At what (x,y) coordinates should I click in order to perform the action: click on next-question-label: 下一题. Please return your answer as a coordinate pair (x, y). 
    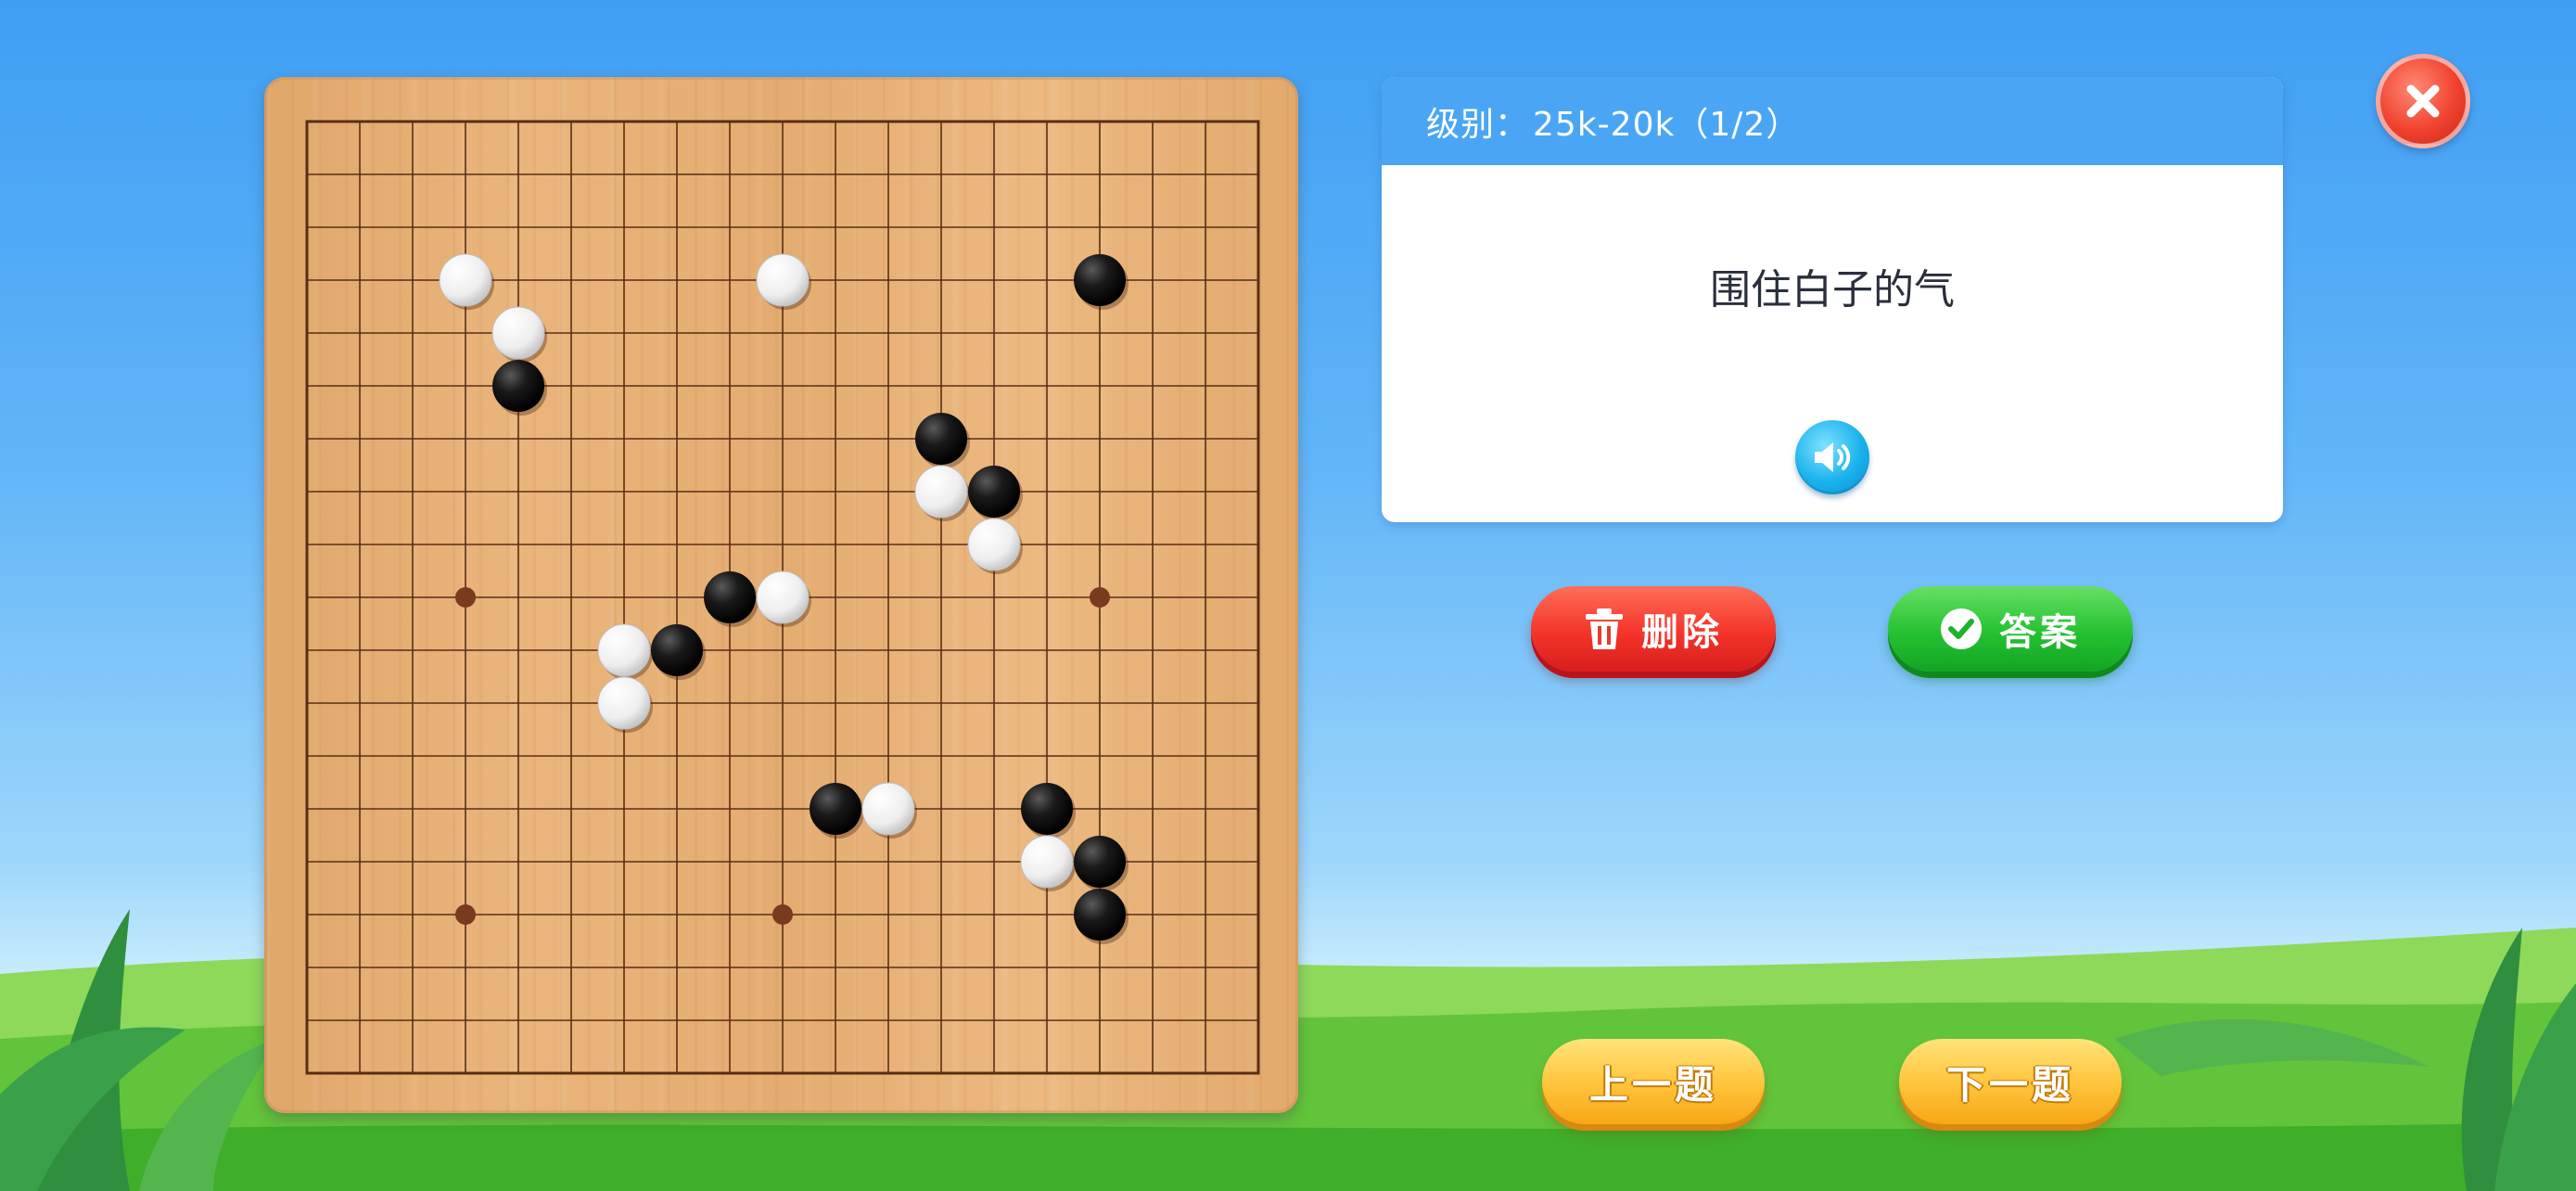
    Looking at the image, I should click on (2009, 1084).